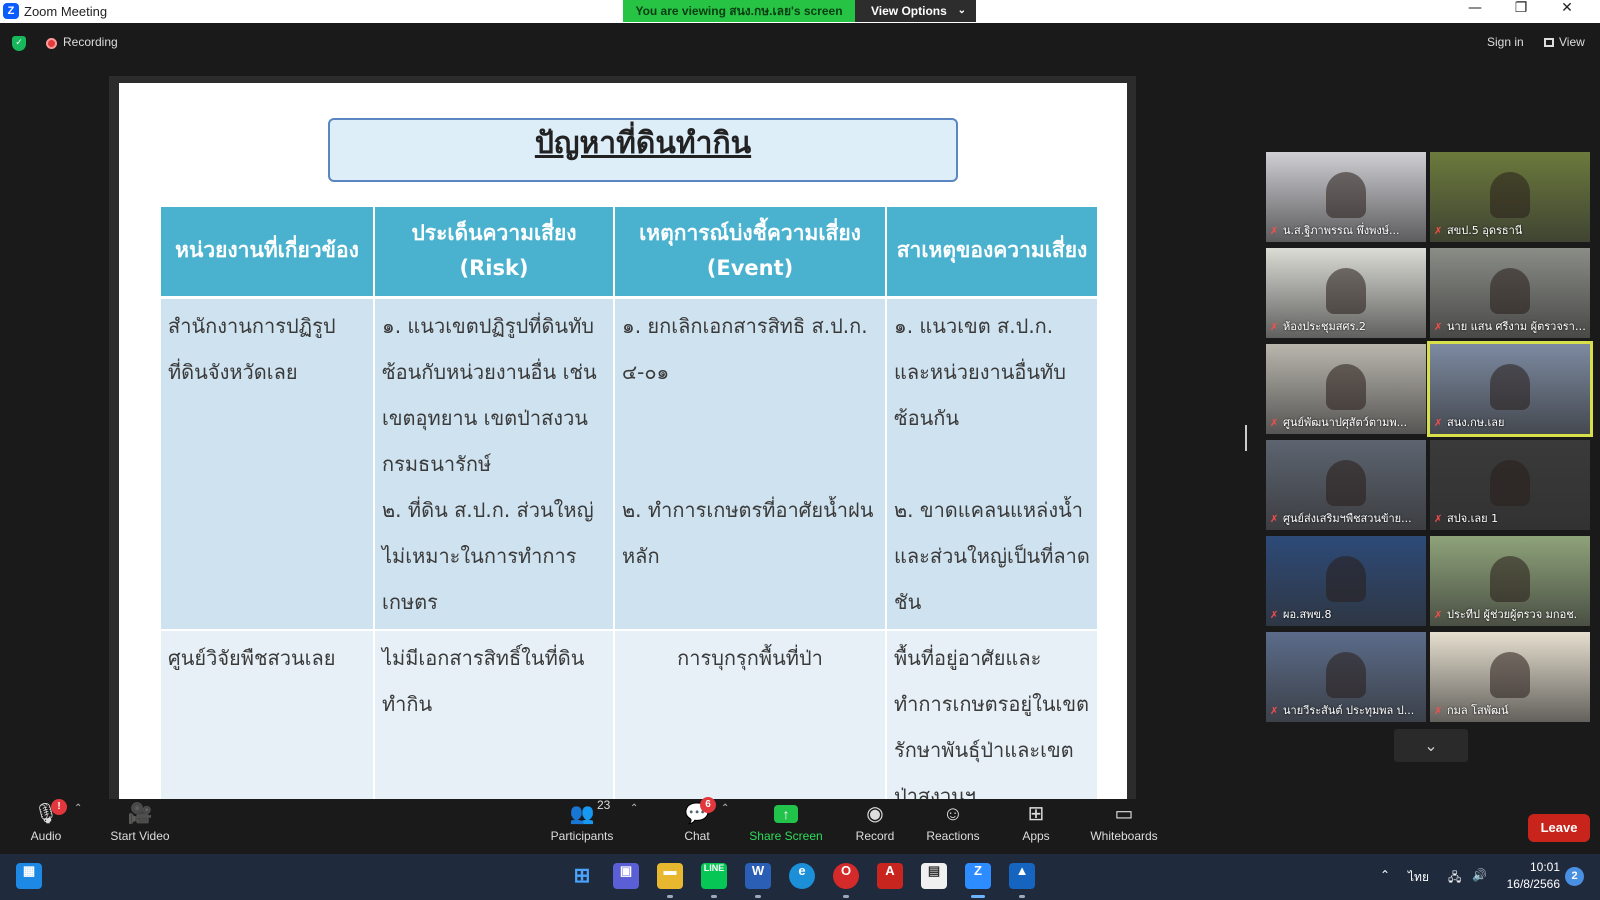 This screenshot has height=900, width=1600. I want to click on event-item: ๒. ทำการเกษตรที่อาศัยน้ำฝนหลัก, so click(748, 532).